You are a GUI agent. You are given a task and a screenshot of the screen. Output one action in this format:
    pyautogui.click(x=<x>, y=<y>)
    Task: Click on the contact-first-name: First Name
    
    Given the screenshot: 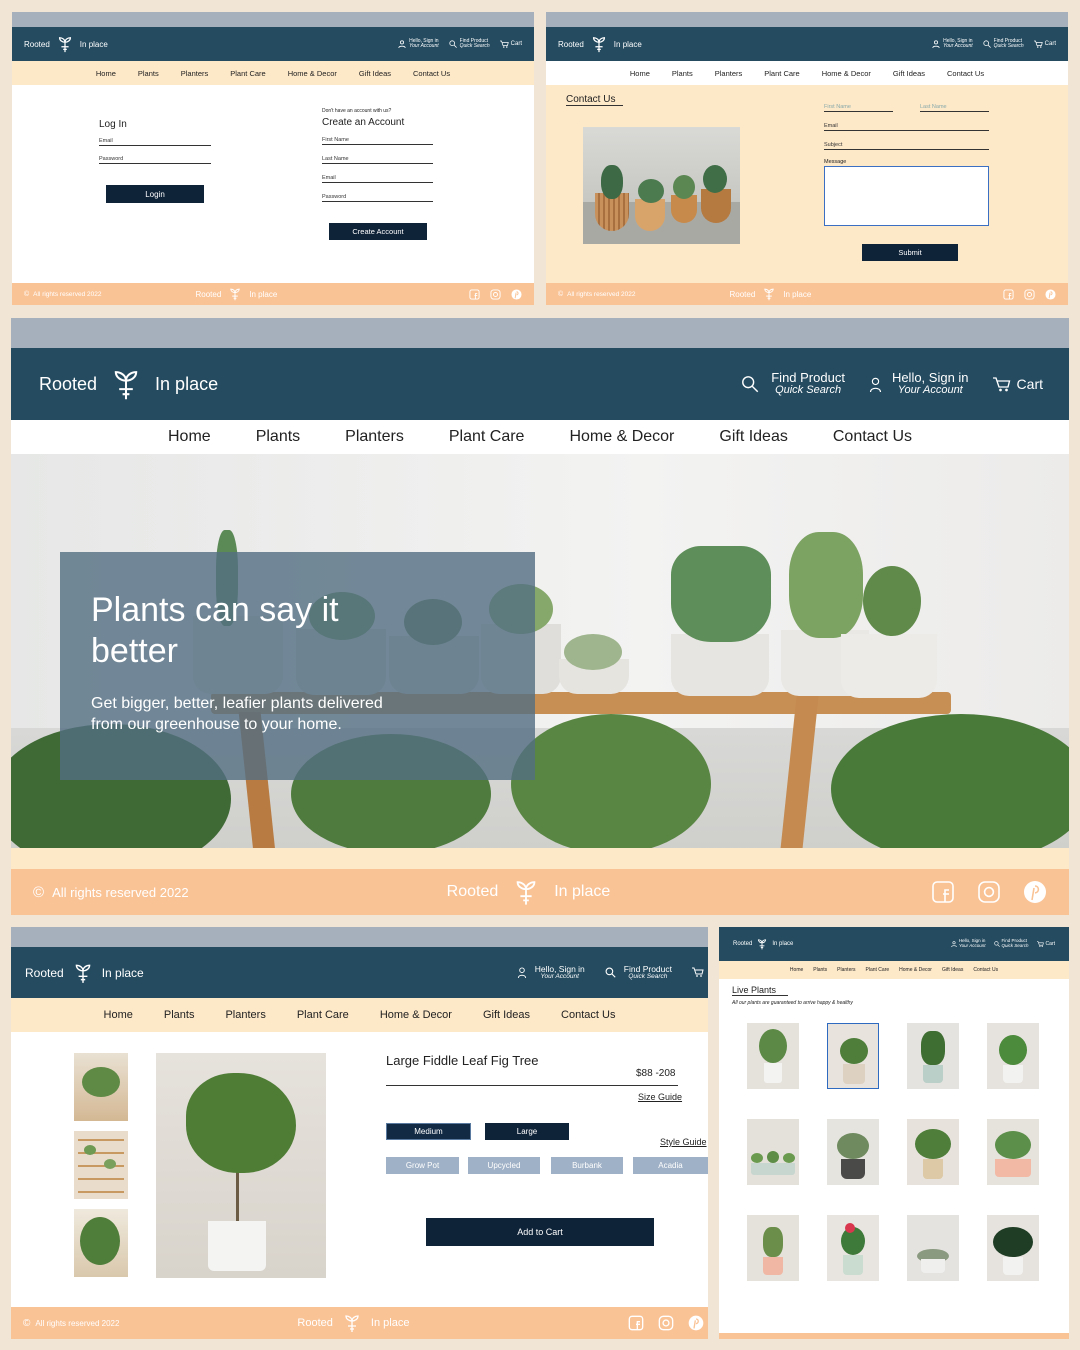 What is the action you would take?
    pyautogui.click(x=858, y=108)
    